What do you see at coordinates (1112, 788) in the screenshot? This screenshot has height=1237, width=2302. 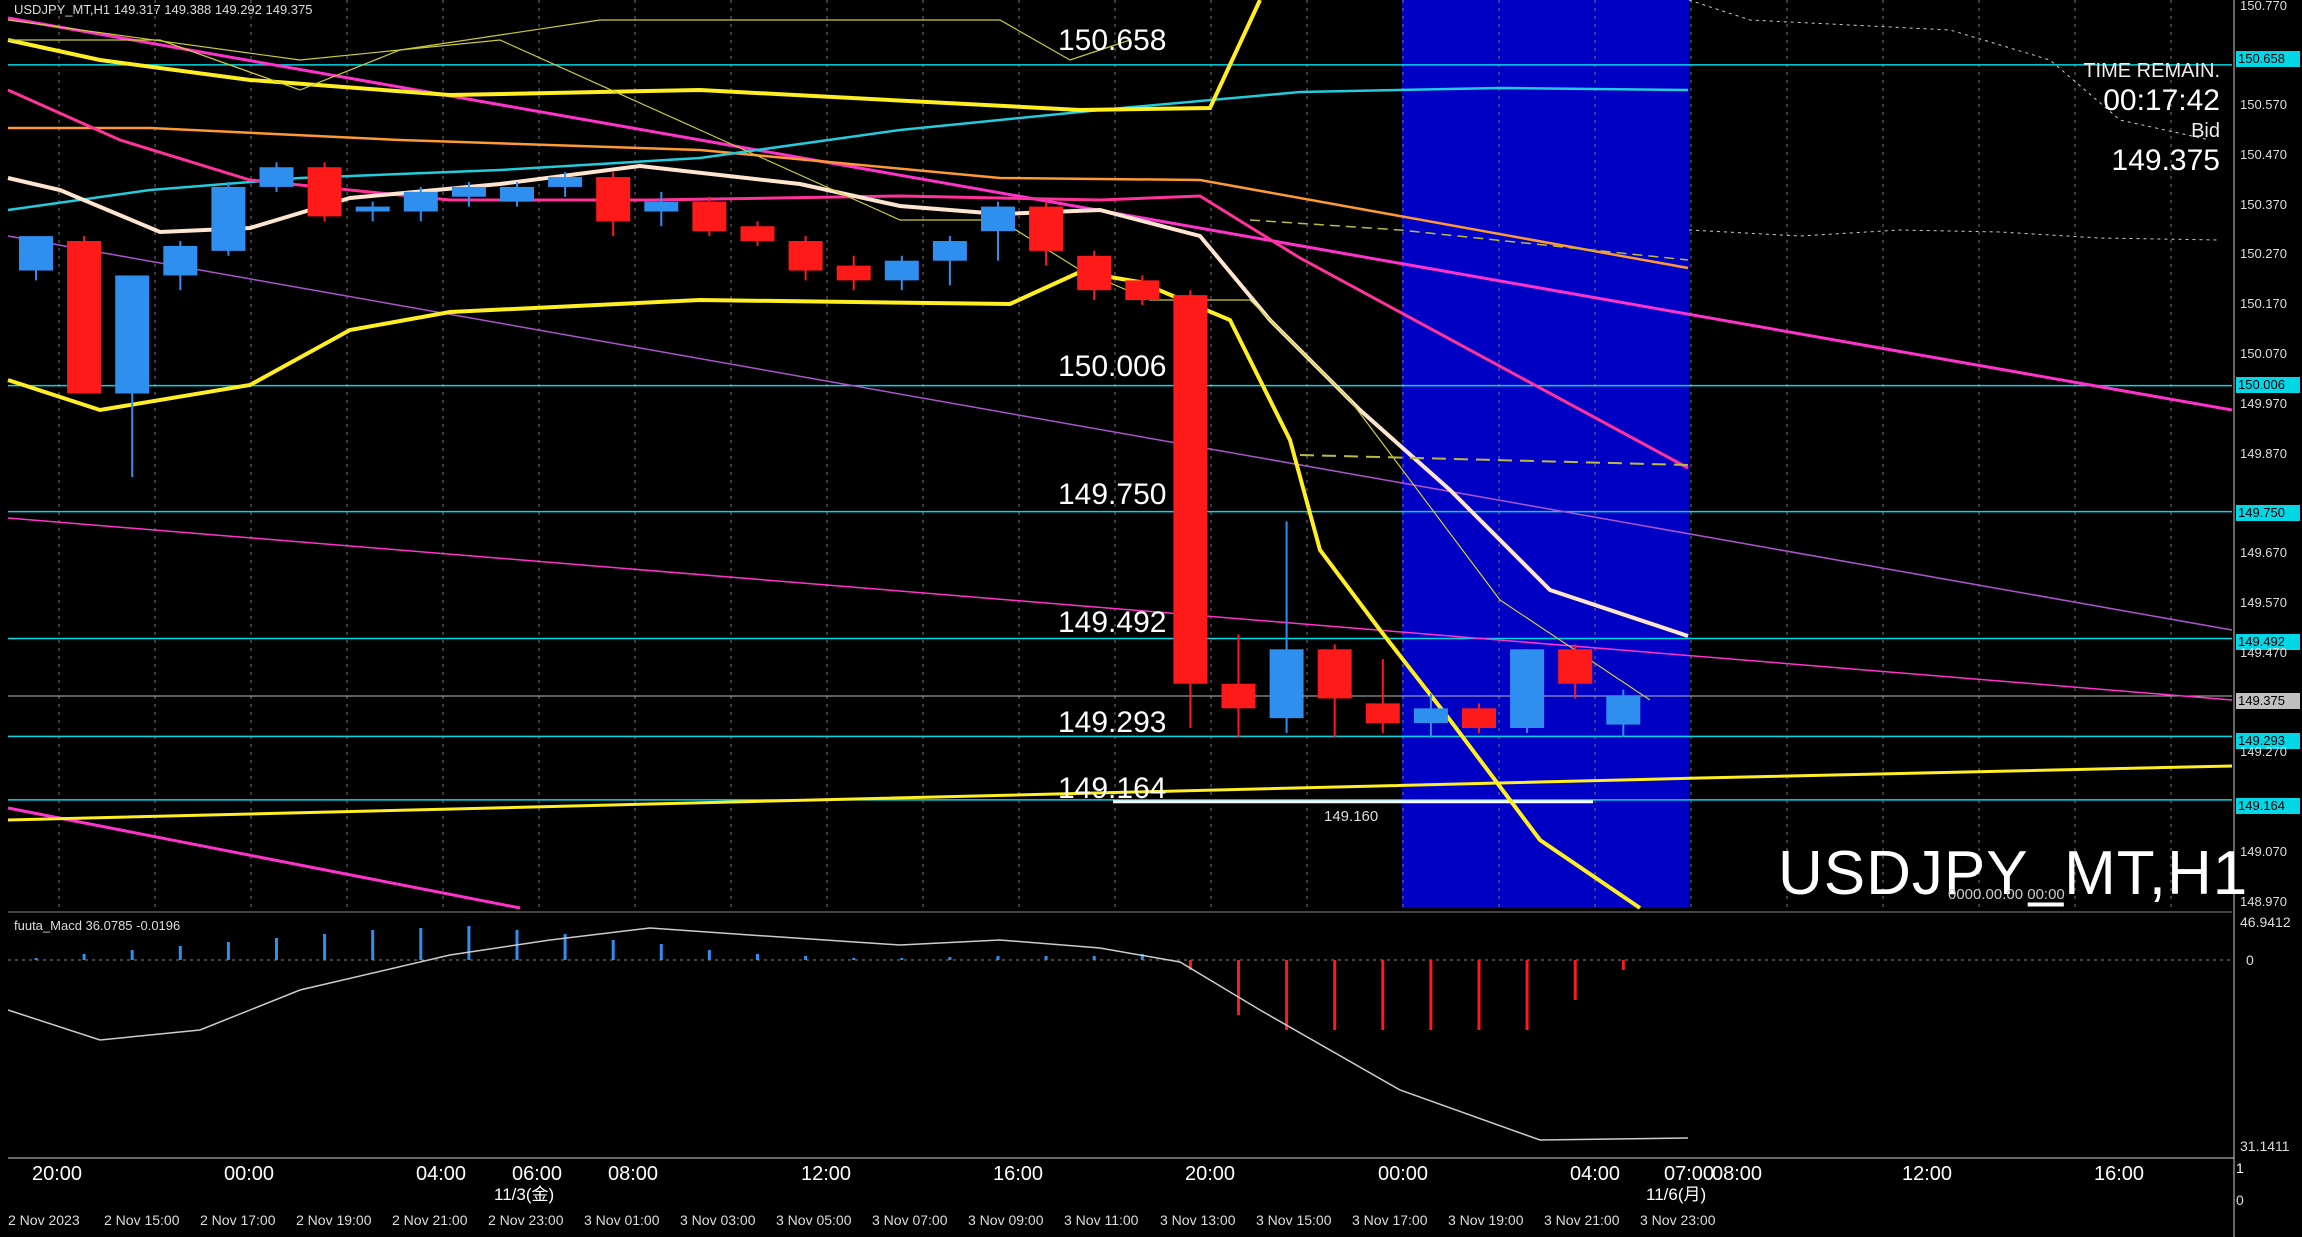 I see `level-label: 149.164` at bounding box center [1112, 788].